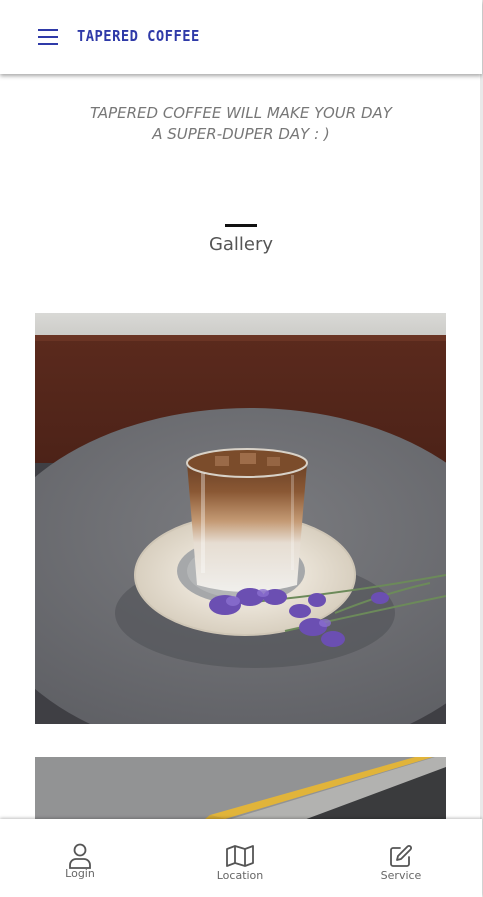  Describe the element at coordinates (240, 792) in the screenshot. I see `gallery-image-pavement` at that location.